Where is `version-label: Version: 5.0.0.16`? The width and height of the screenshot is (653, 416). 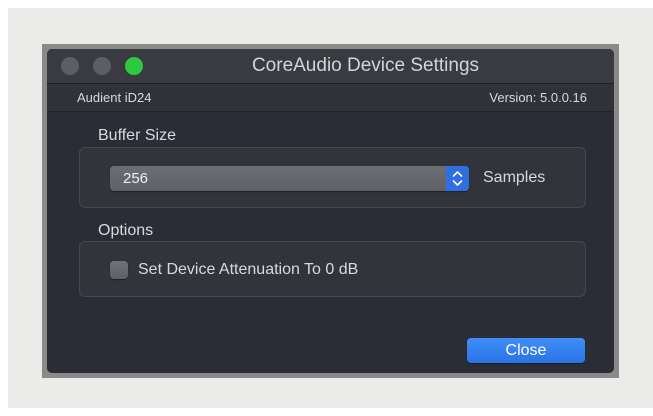 version-label: Version: 5.0.0.16 is located at coordinates (538, 97).